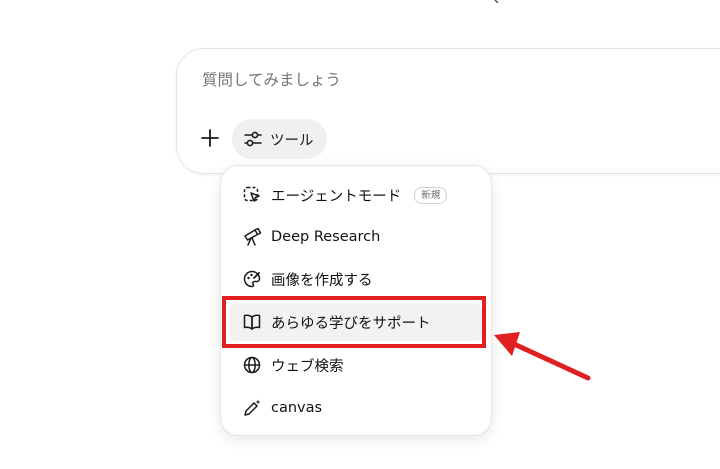  Describe the element at coordinates (496, 1) in the screenshot. I see `top-edge-mark` at that location.